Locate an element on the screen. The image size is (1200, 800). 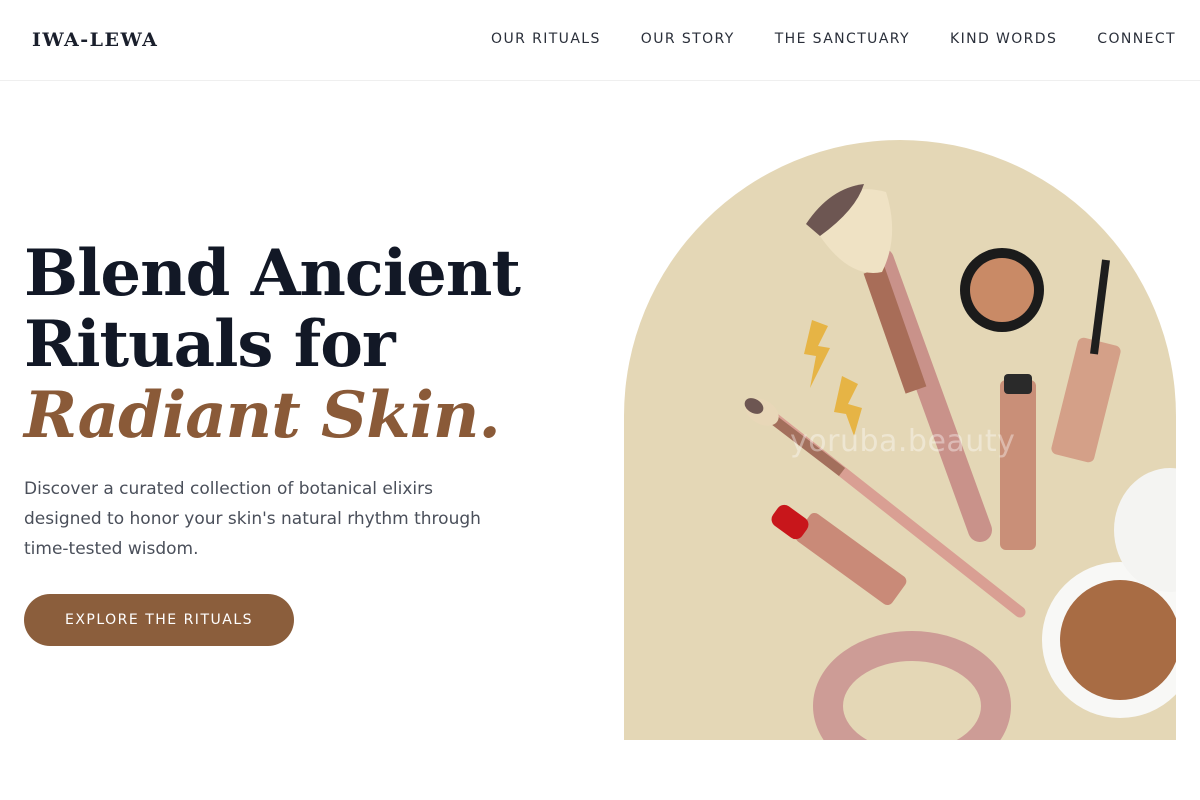
cream-compact is located at coordinates (1002, 290).